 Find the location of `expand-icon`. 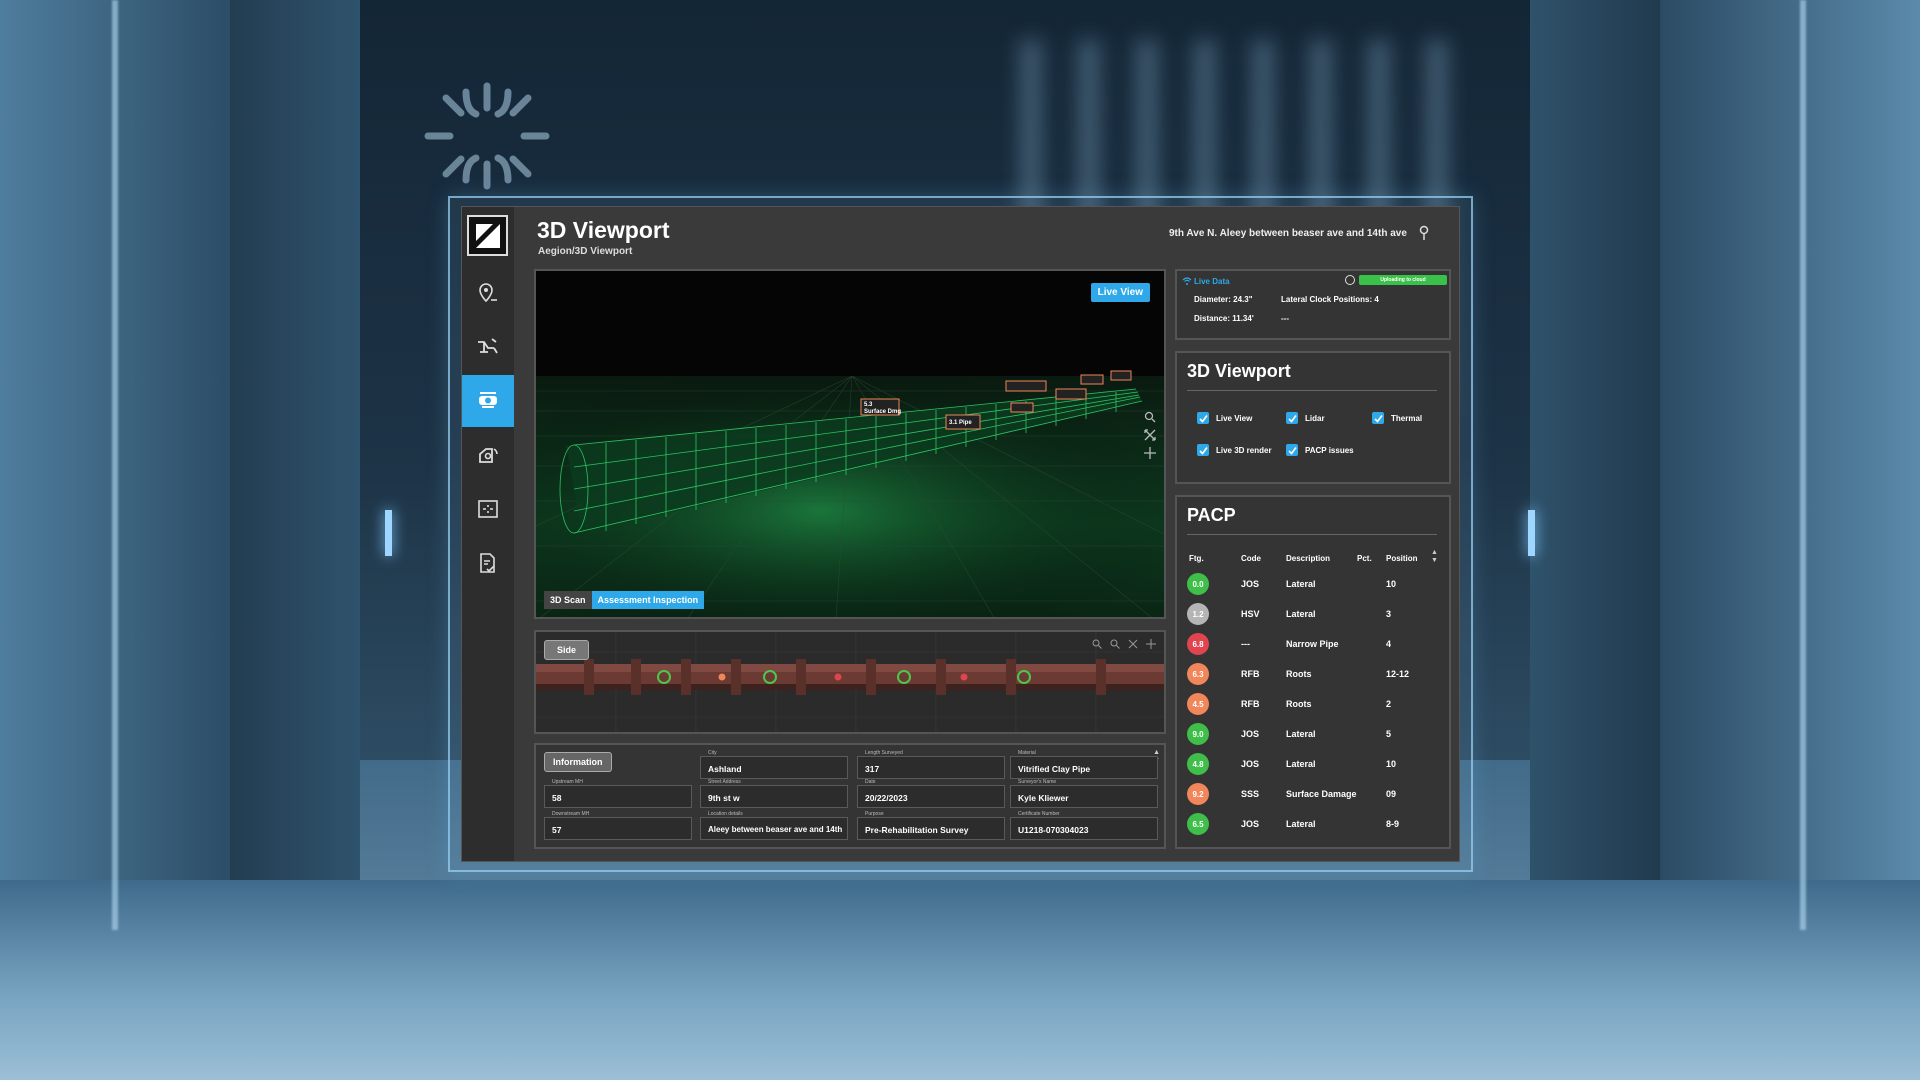

expand-icon is located at coordinates (1133, 644).